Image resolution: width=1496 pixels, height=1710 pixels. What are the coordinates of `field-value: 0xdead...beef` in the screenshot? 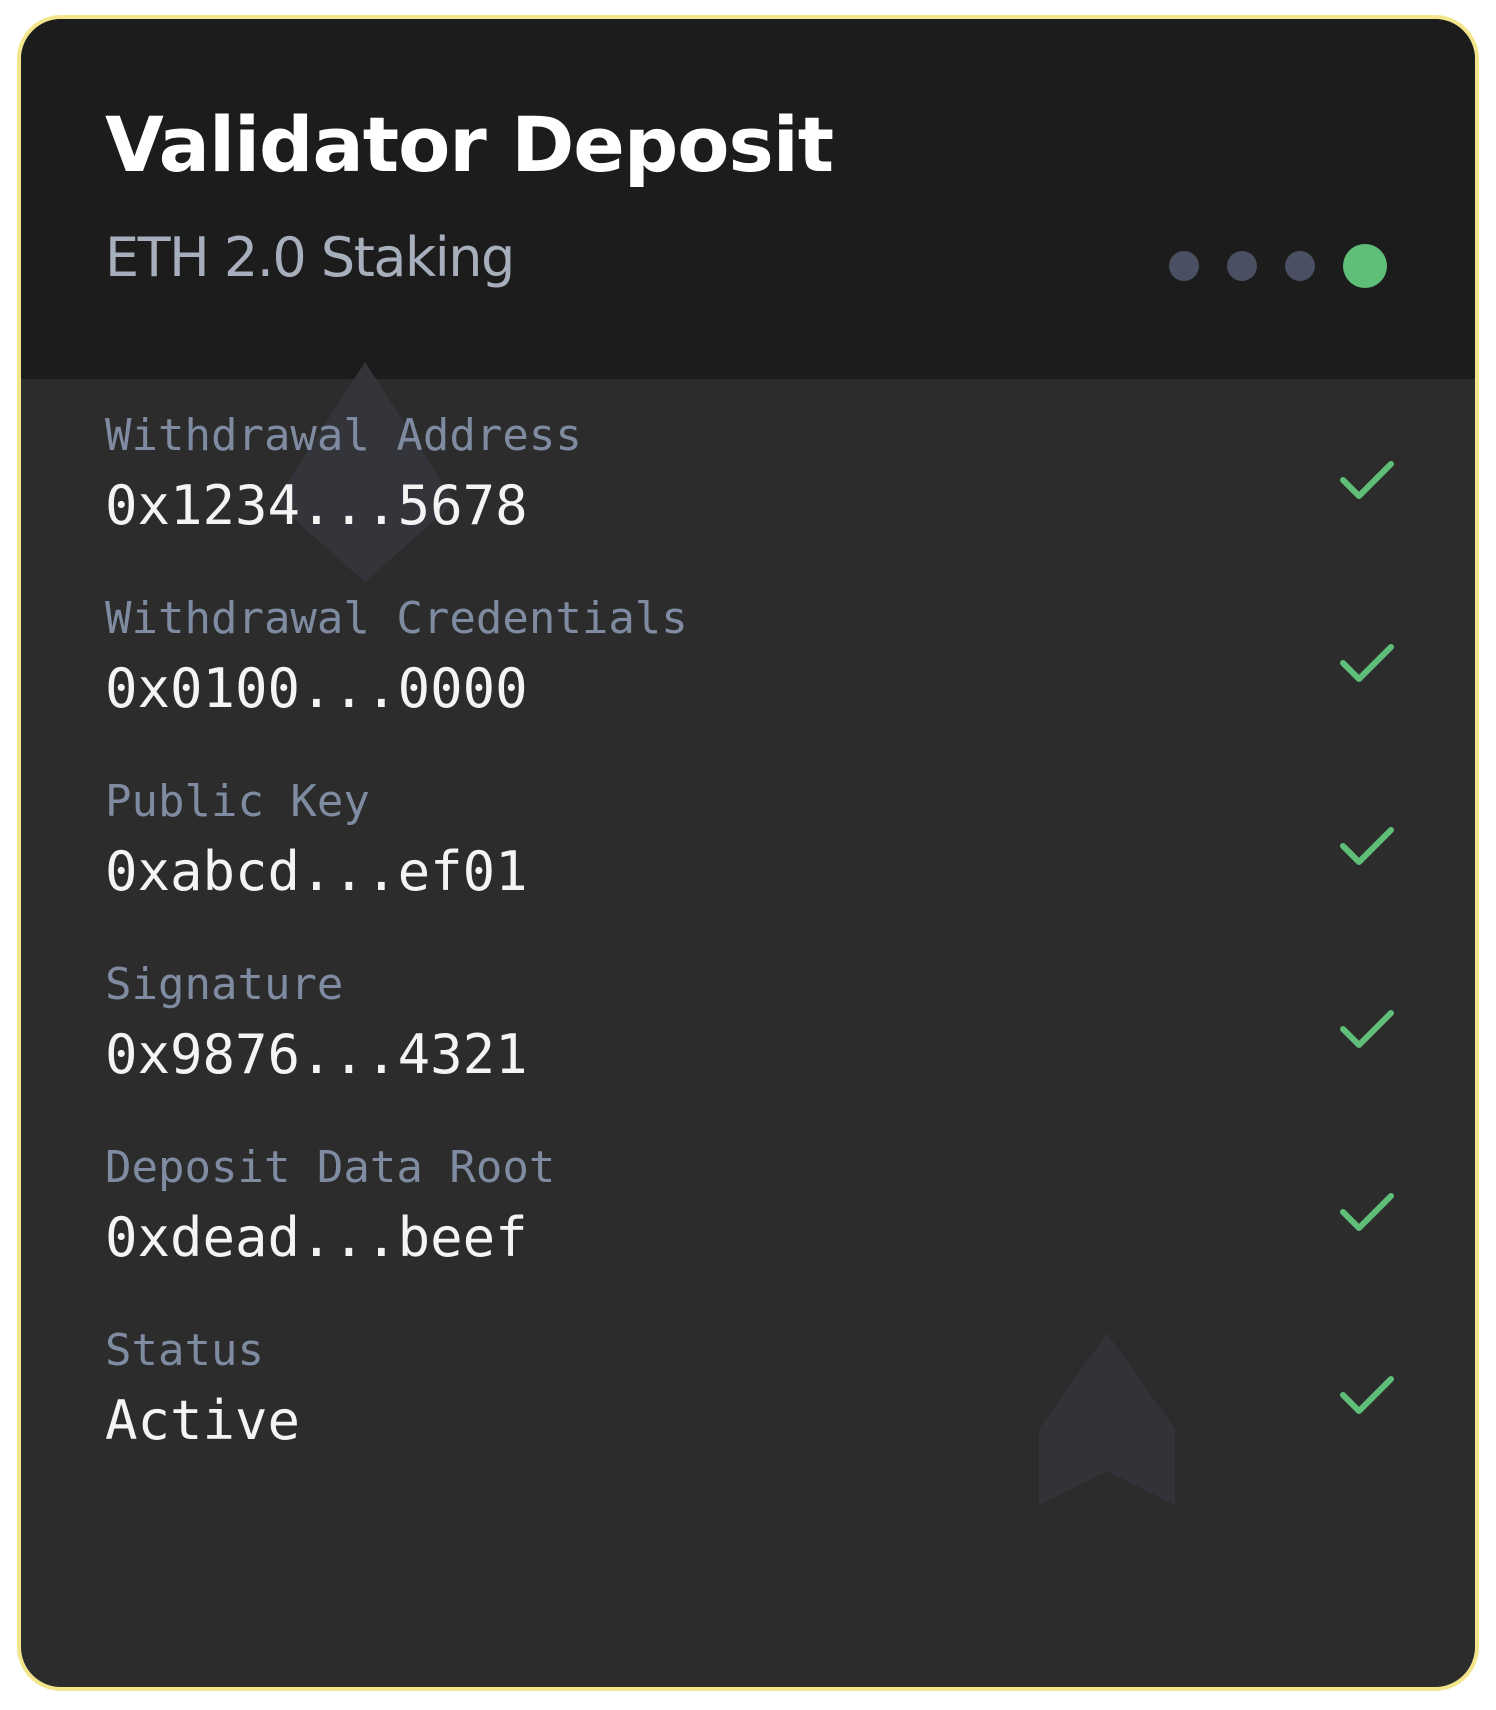 It's located at (316, 1237).